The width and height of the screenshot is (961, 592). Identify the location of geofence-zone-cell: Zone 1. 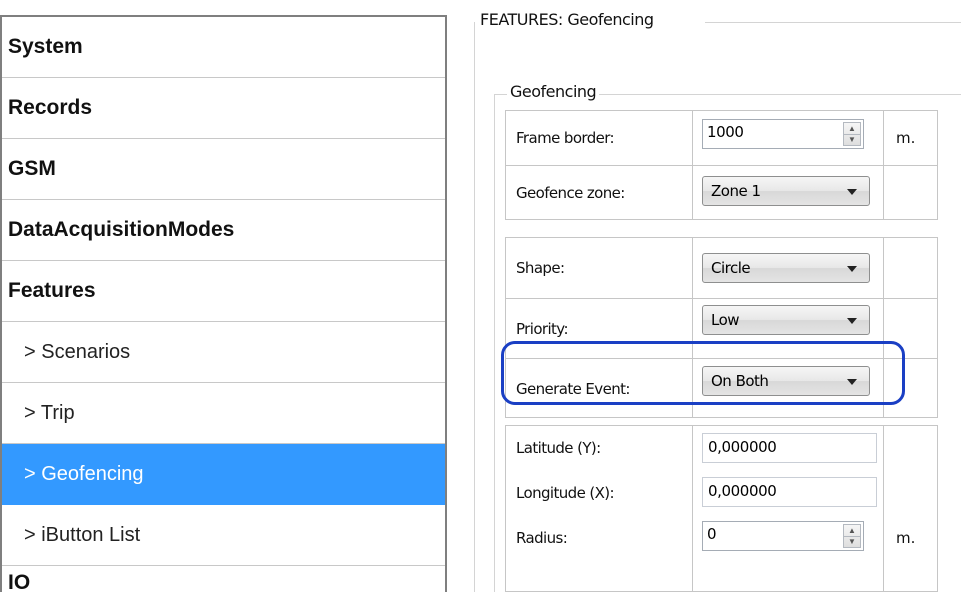
(788, 193).